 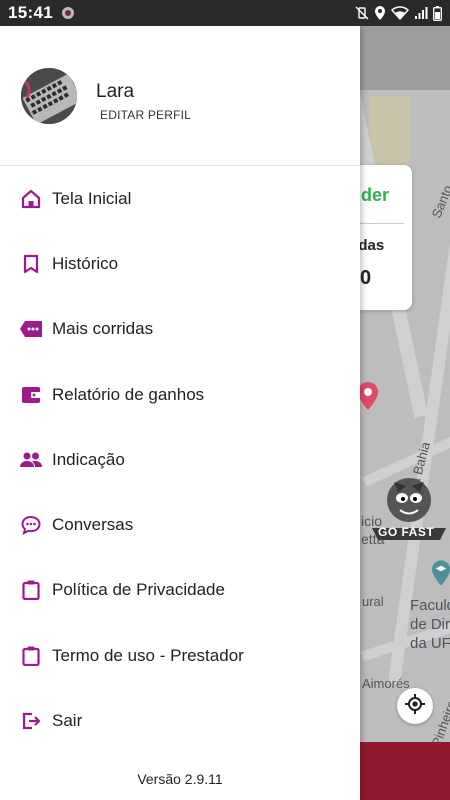 What do you see at coordinates (430, 624) in the screenshot?
I see `poi-label-faculdade: Faculd de Dir da UF` at bounding box center [430, 624].